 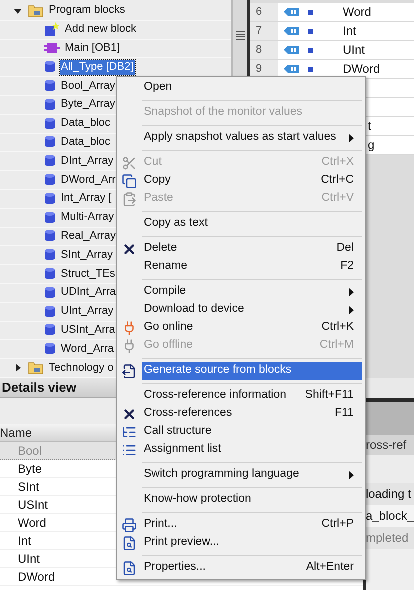 I want to click on menu-item: Know-how protection, so click(x=252, y=500).